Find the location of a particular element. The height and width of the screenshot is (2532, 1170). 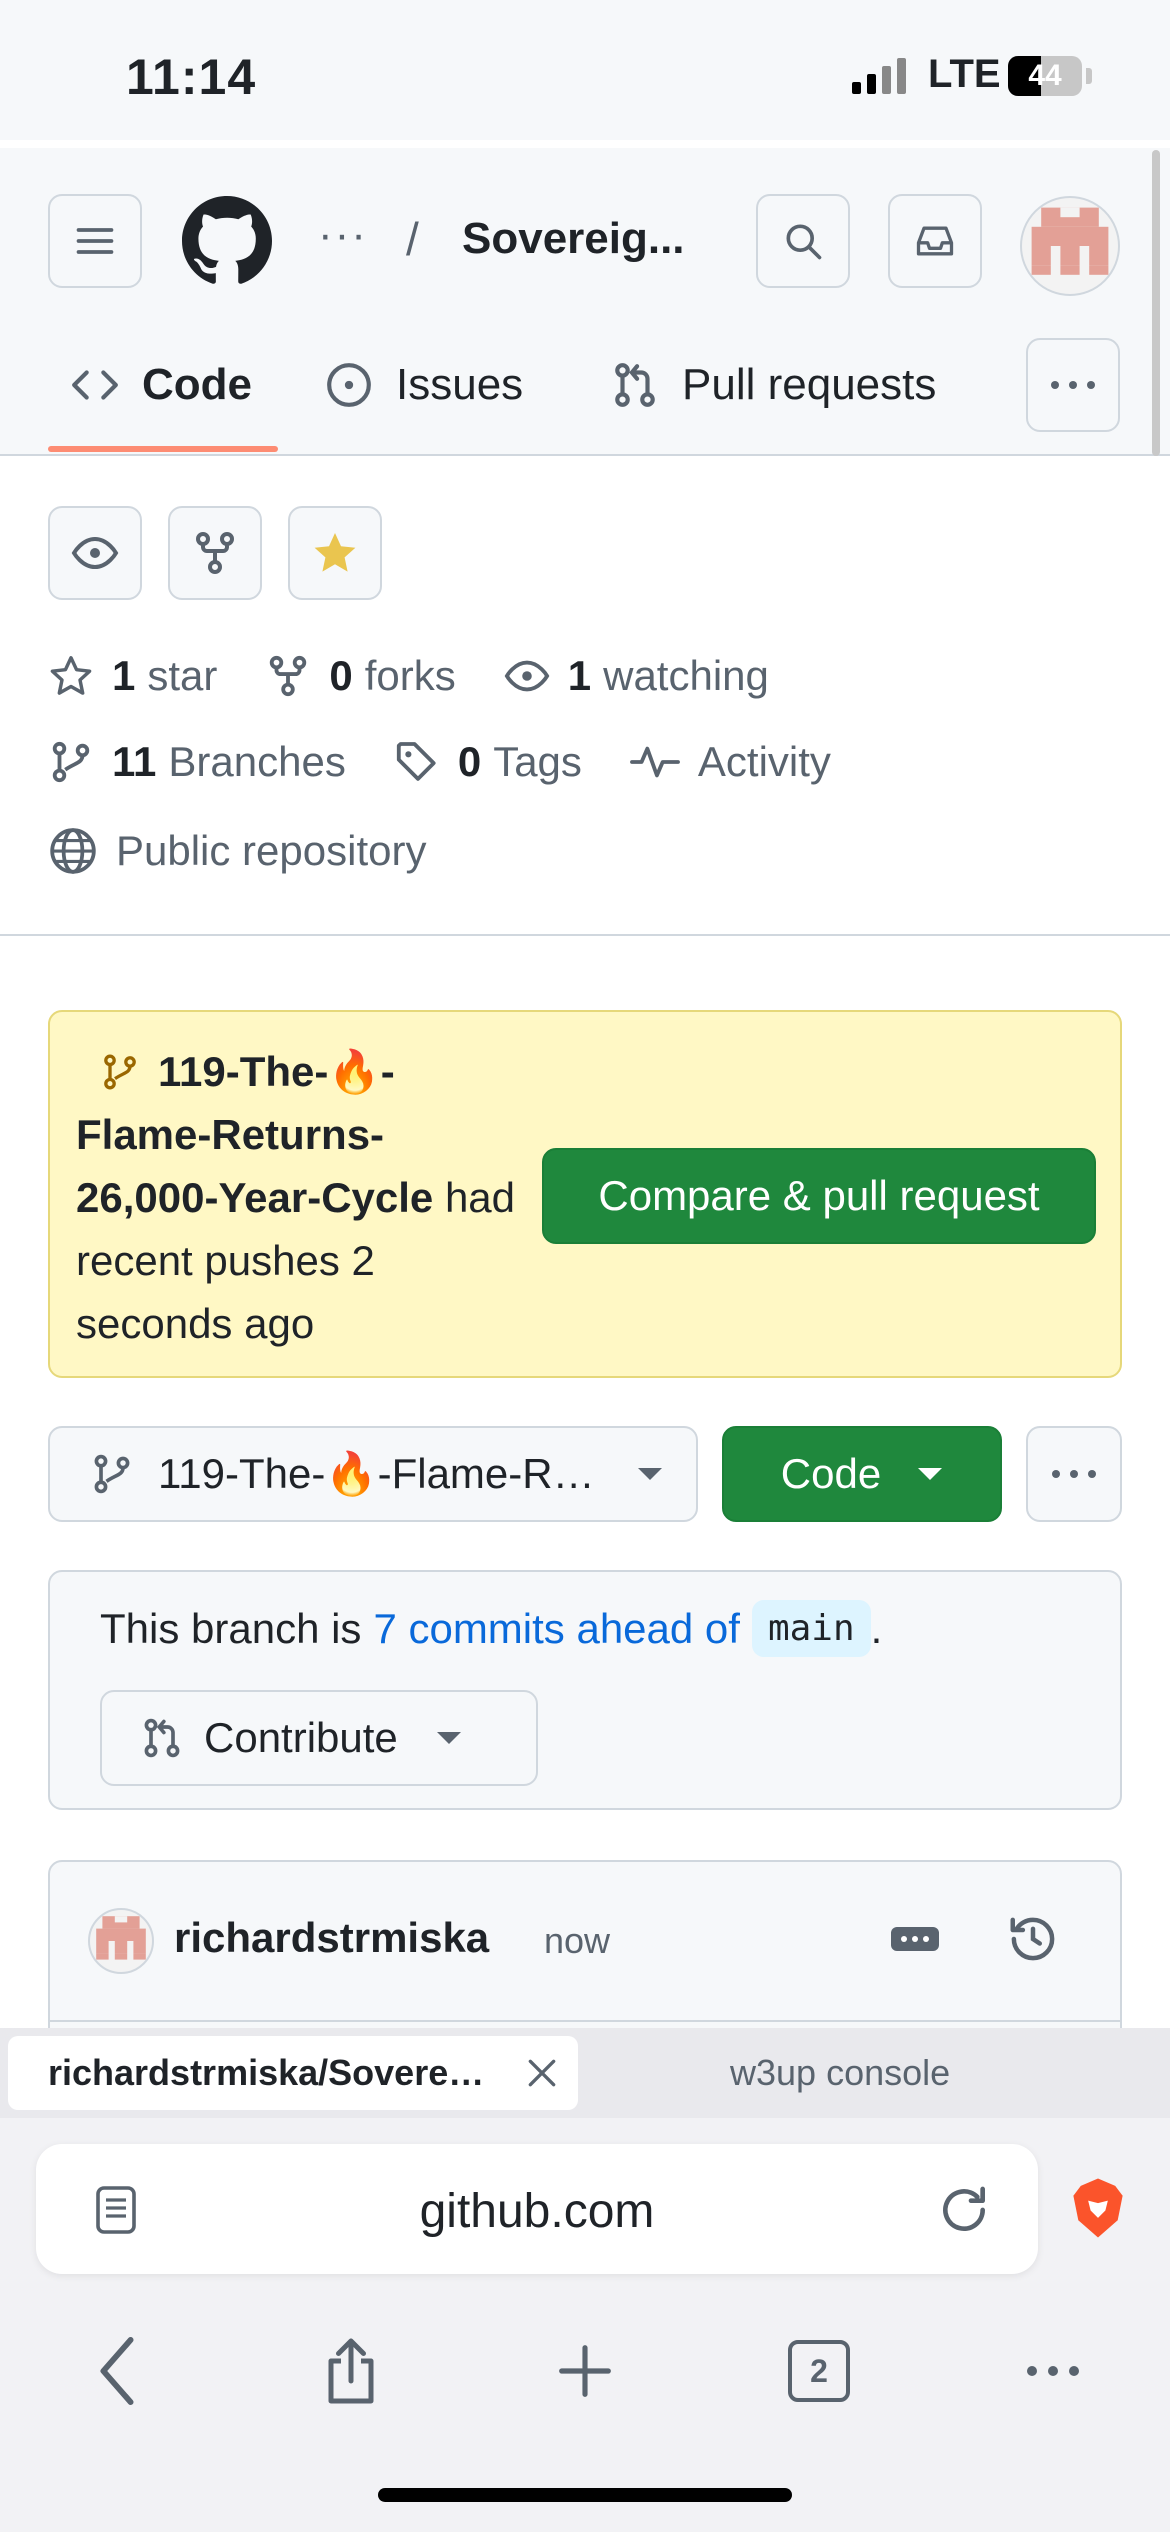

forks-label: forks is located at coordinates (410, 675).